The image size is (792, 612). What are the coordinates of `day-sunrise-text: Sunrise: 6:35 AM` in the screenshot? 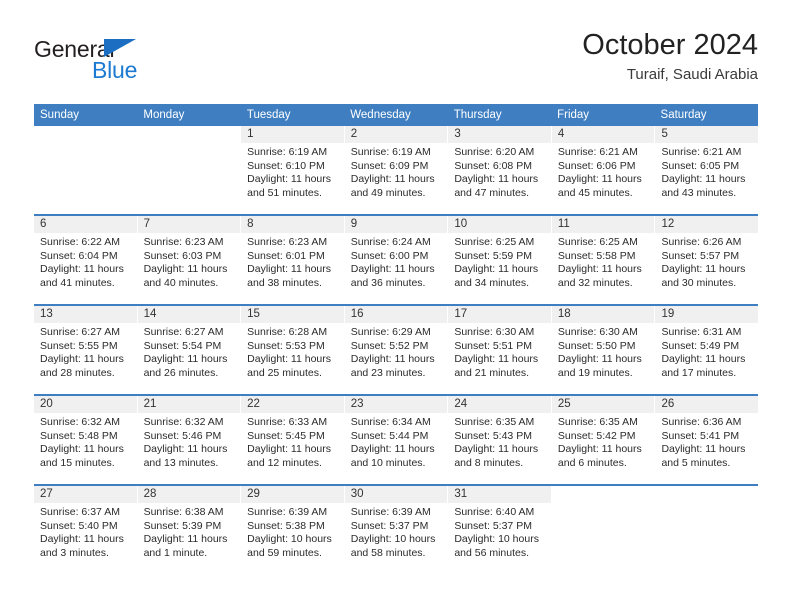 It's located at (494, 422).